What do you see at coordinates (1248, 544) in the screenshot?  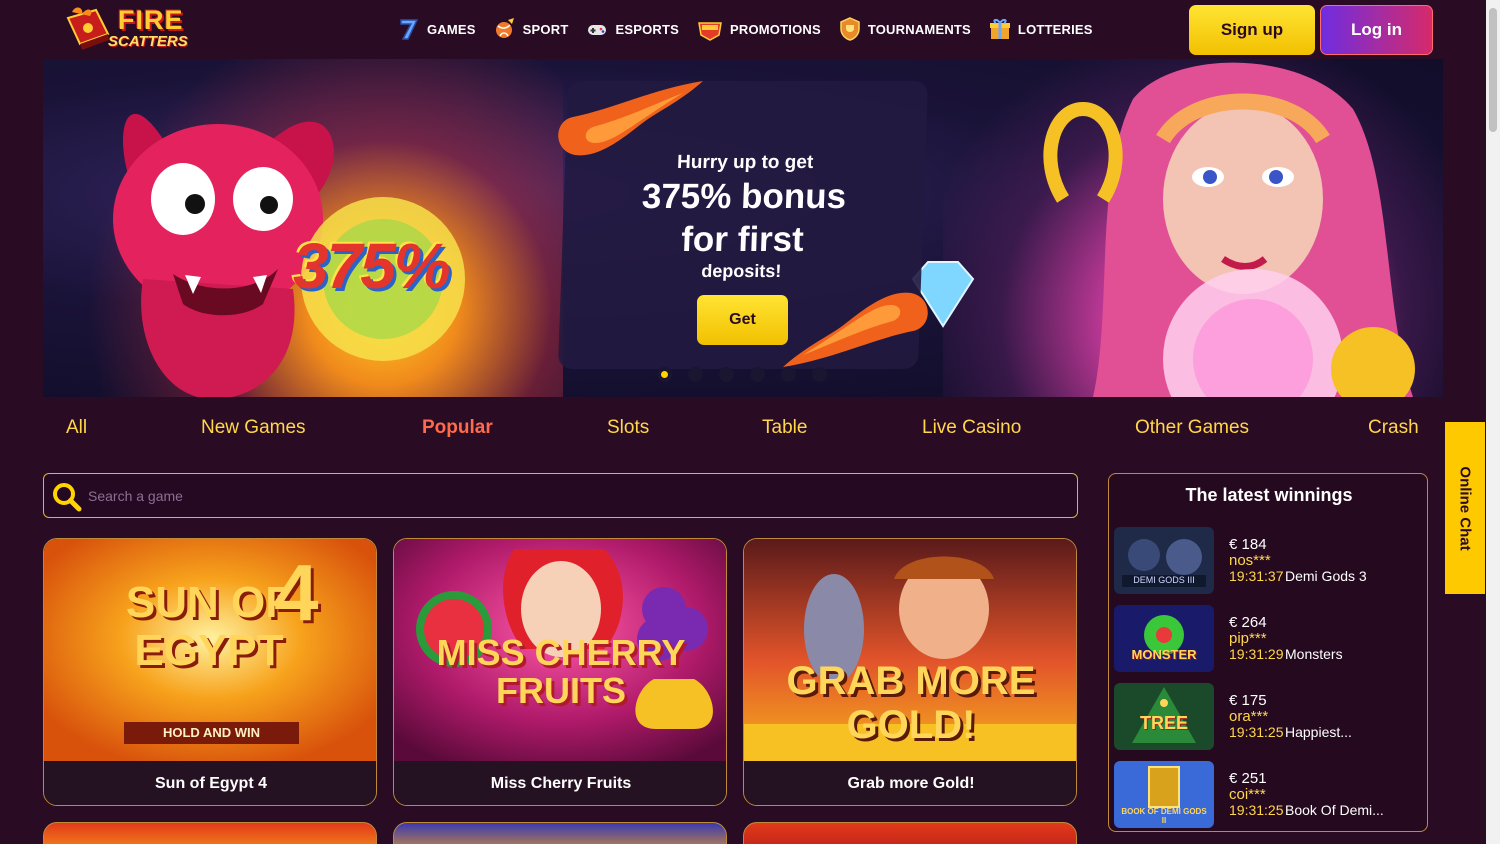 I see `winning-amount: € 184` at bounding box center [1248, 544].